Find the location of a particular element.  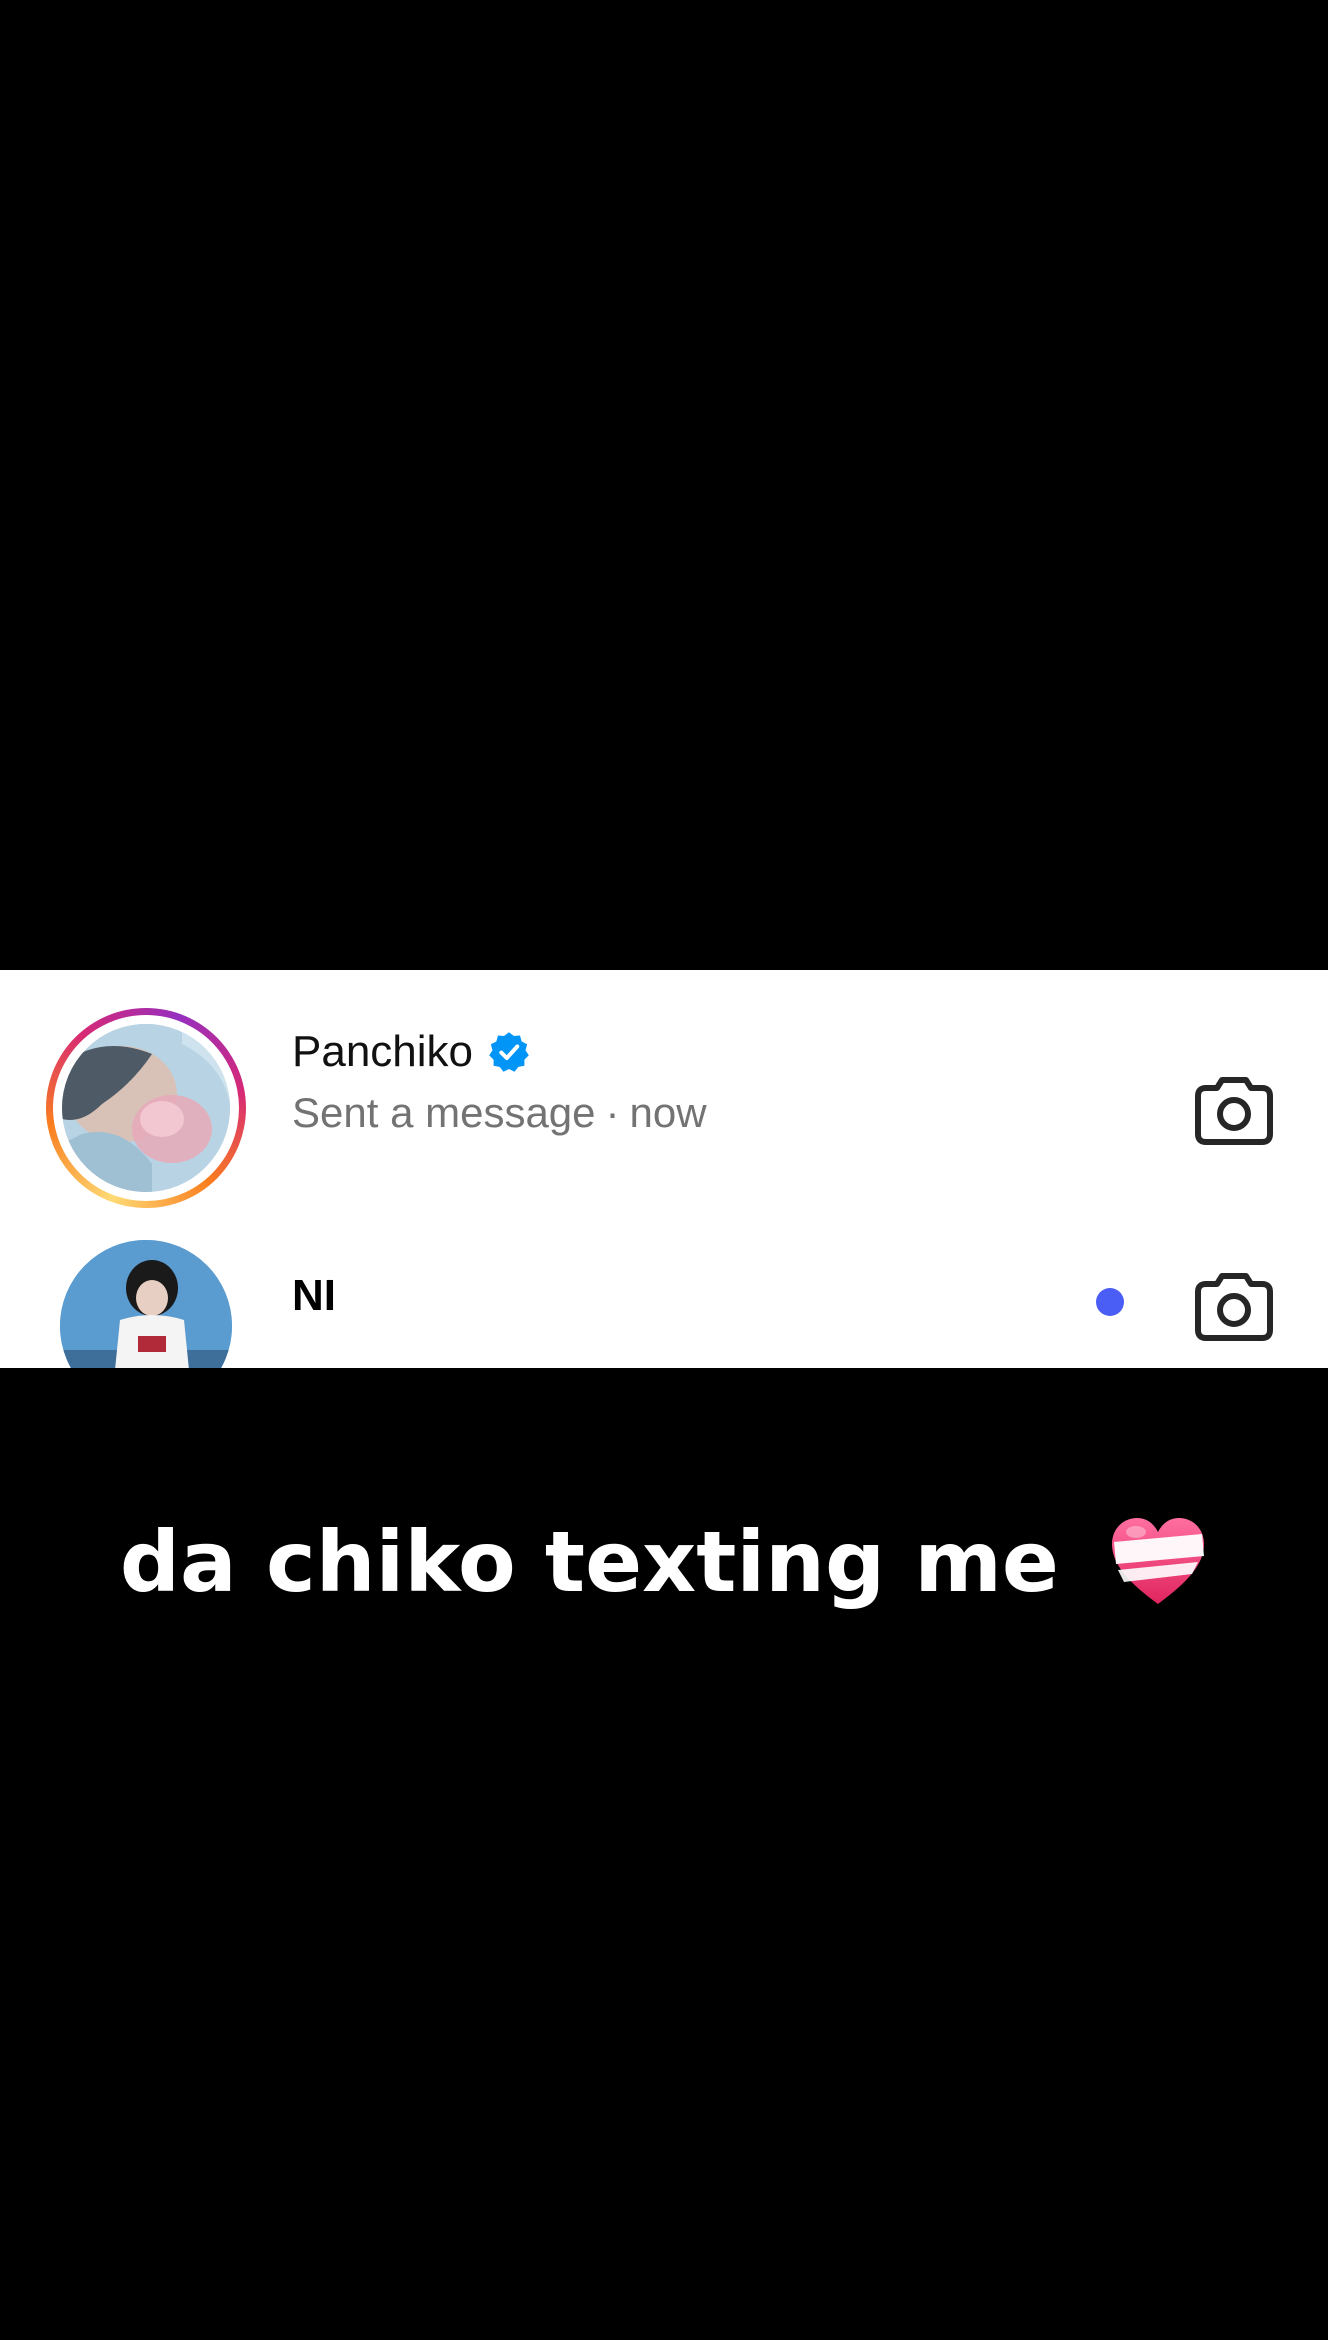

mending-heart-icon is located at coordinates (1158, 1562).